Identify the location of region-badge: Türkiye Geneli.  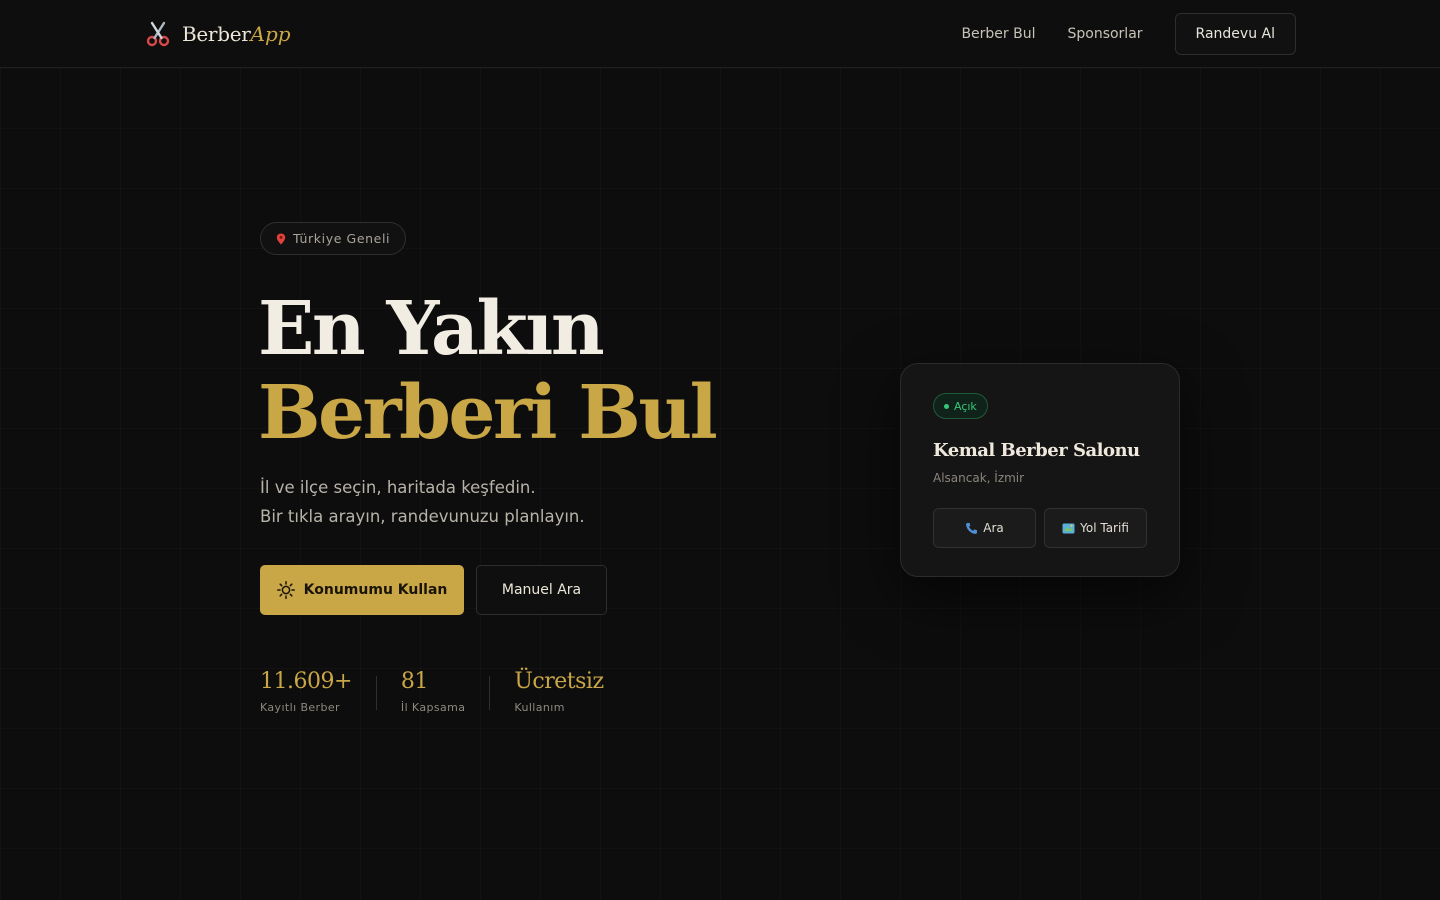
(333, 238).